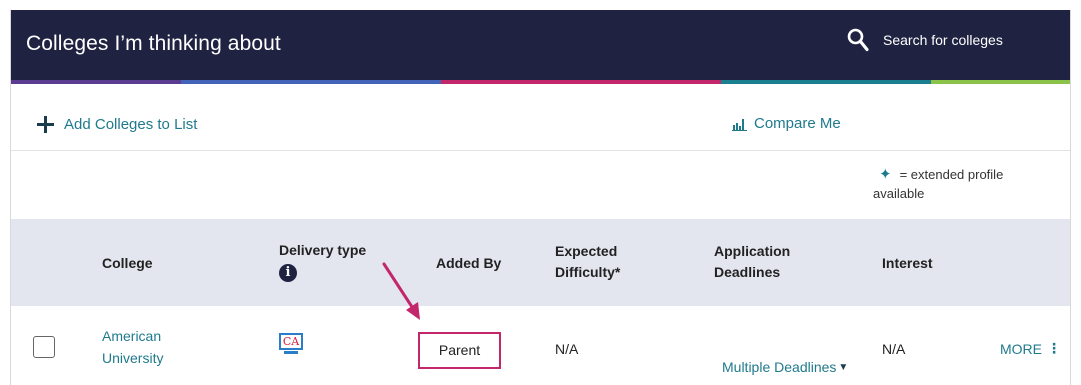 This screenshot has height=385, width=1081. What do you see at coordinates (899, 193) in the screenshot?
I see `legend-text-2: available` at bounding box center [899, 193].